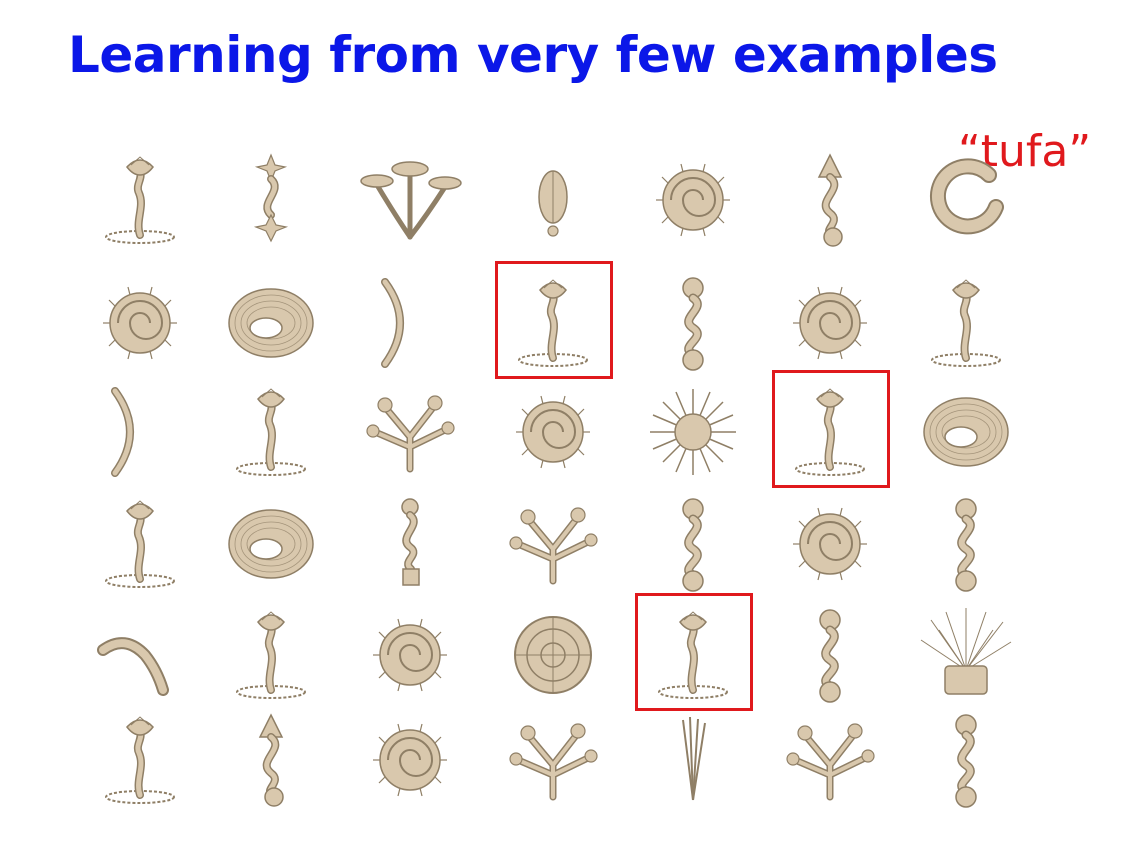  What do you see at coordinates (140, 655) in the screenshot?
I see `horn-object` at bounding box center [140, 655].